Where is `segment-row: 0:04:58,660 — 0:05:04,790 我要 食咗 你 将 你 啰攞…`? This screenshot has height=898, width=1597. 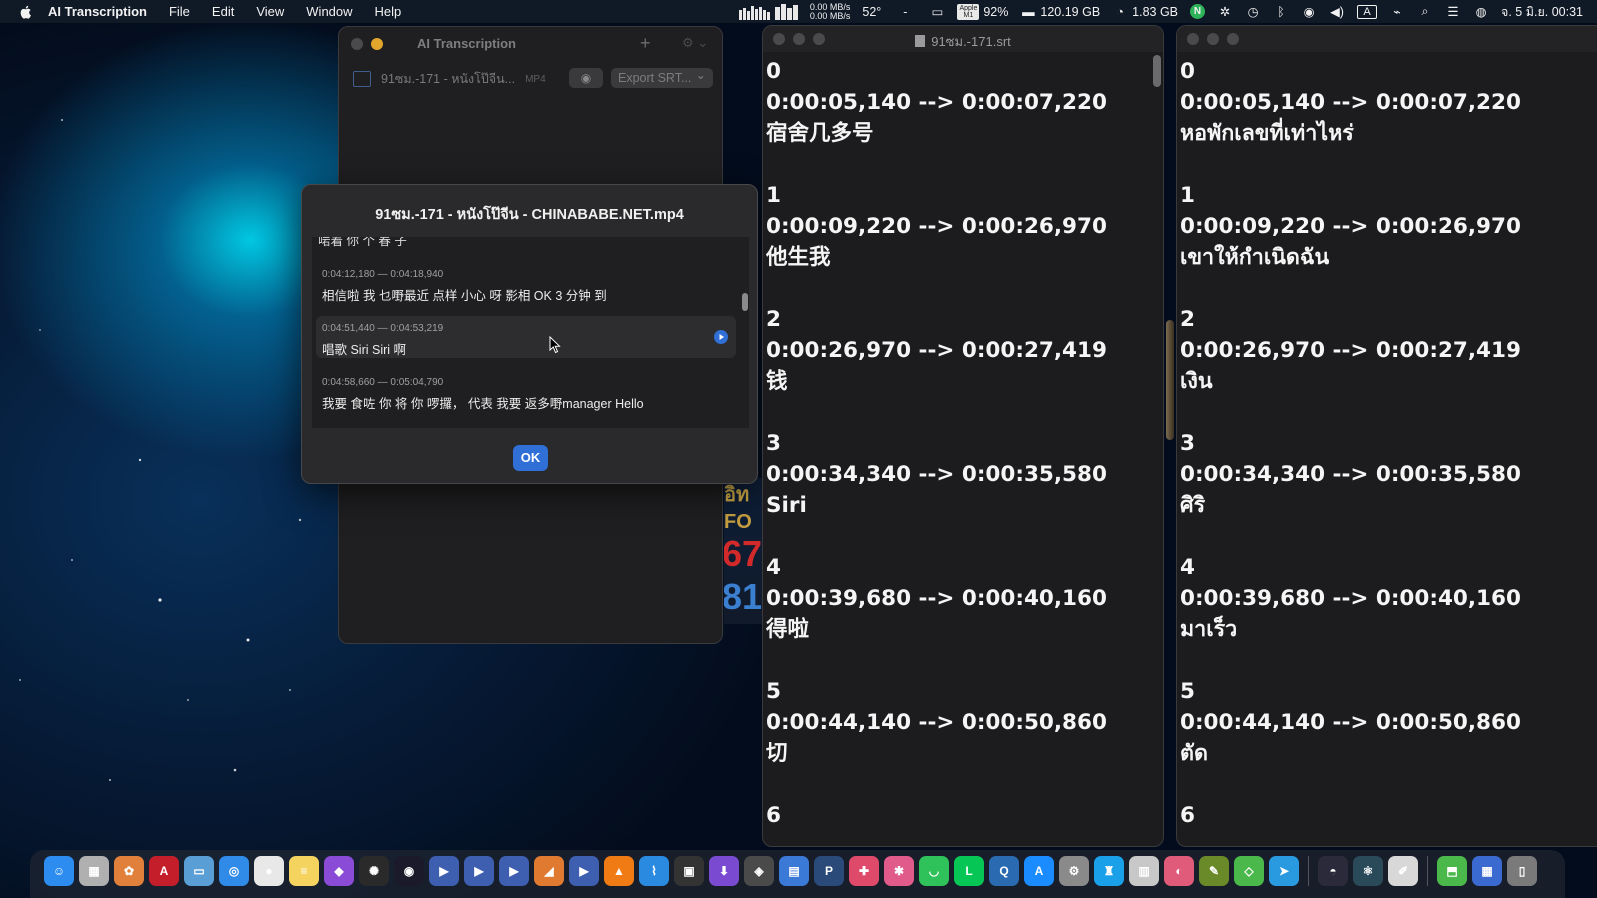
segment-row: 0:04:58,660 — 0:05:04,790 我要 食咗 你 将 你 啰攞… is located at coordinates (526, 391).